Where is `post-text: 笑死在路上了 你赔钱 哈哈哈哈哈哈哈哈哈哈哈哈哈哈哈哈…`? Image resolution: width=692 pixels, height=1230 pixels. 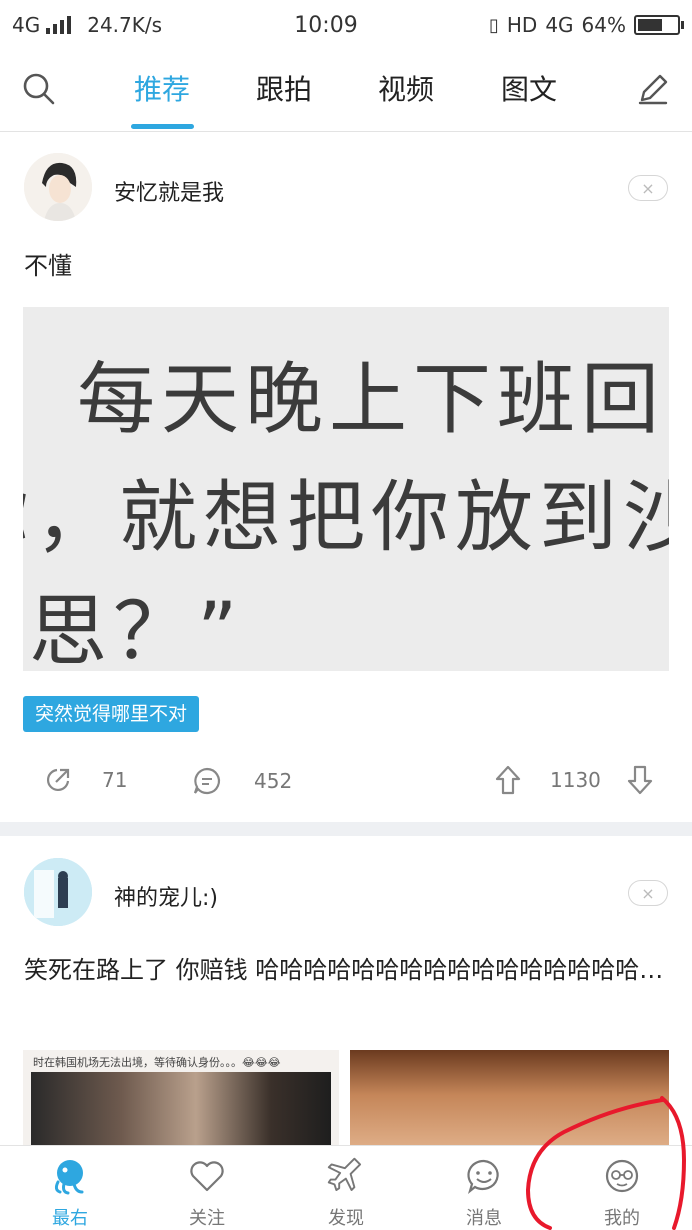
post-text: 笑死在路上了 你赔钱 哈哈哈哈哈哈哈哈哈哈哈哈哈哈哈哈… is located at coordinates (344, 970).